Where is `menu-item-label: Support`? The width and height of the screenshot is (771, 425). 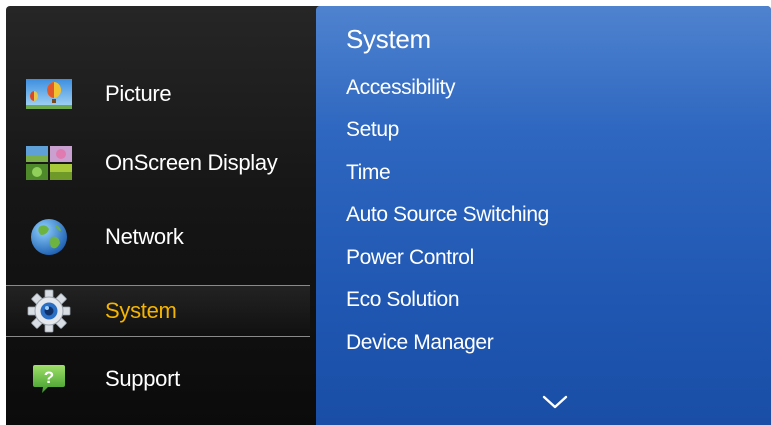
menu-item-label: Support is located at coordinates (142, 378).